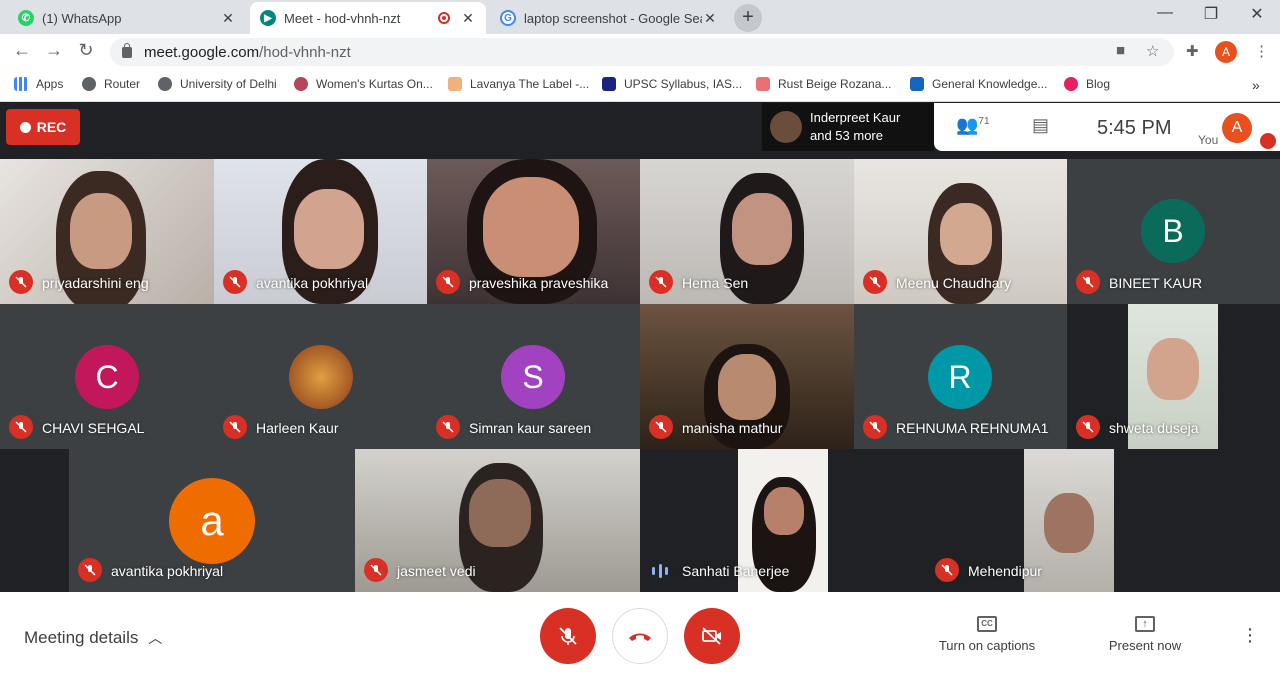 The height and width of the screenshot is (680, 1280). I want to click on participant-name: priyadarshini eng, so click(95, 283).